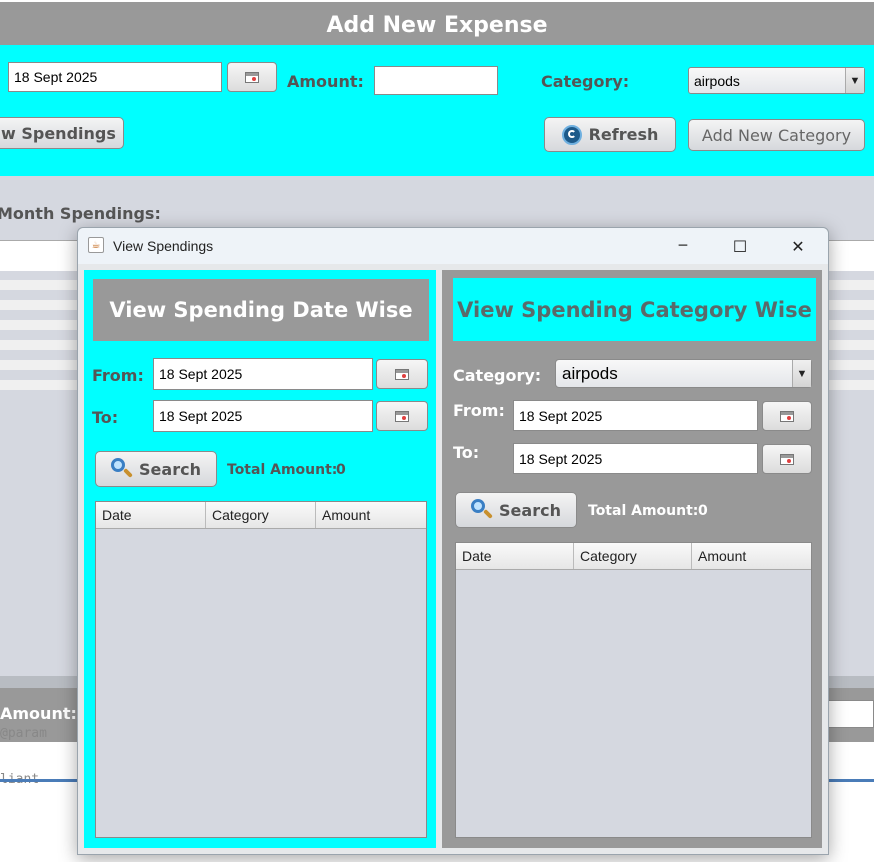  I want to click on date-wise-table: Date Category Amount, so click(261, 669).